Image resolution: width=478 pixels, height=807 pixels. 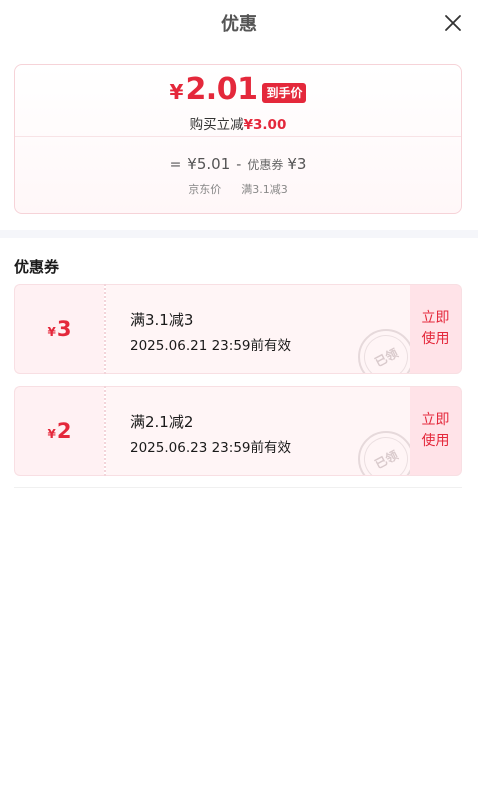 I want to click on coupon-value: 2, so click(x=64, y=431).